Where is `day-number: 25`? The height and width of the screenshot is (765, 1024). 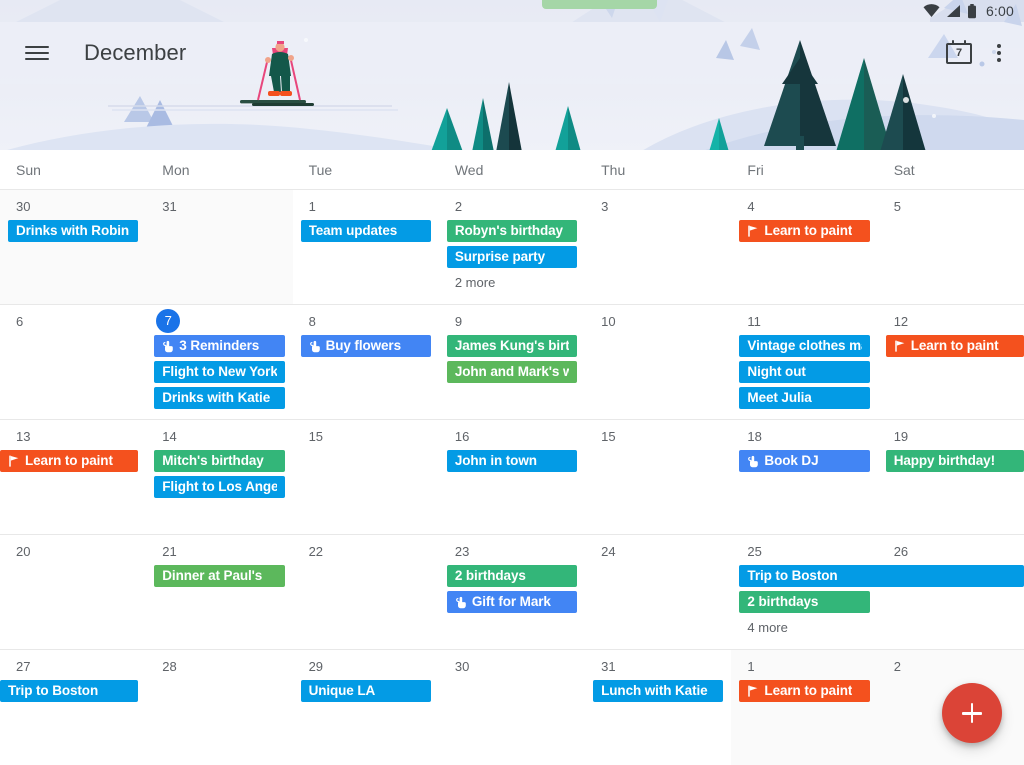 day-number: 25 is located at coordinates (754, 551).